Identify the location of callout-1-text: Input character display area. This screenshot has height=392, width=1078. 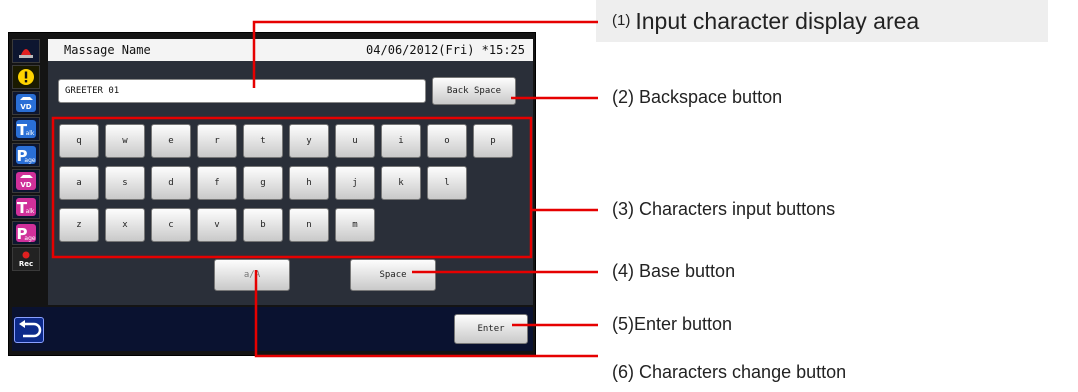
(777, 21).